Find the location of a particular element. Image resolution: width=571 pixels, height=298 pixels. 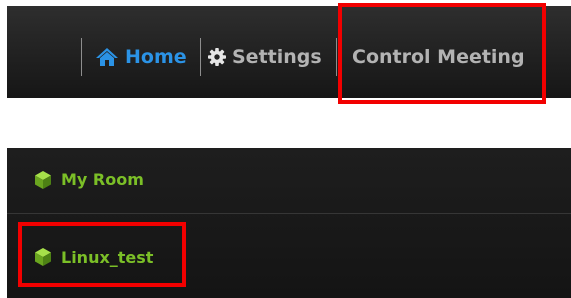

highlight-box-linux-test is located at coordinates (102, 254).